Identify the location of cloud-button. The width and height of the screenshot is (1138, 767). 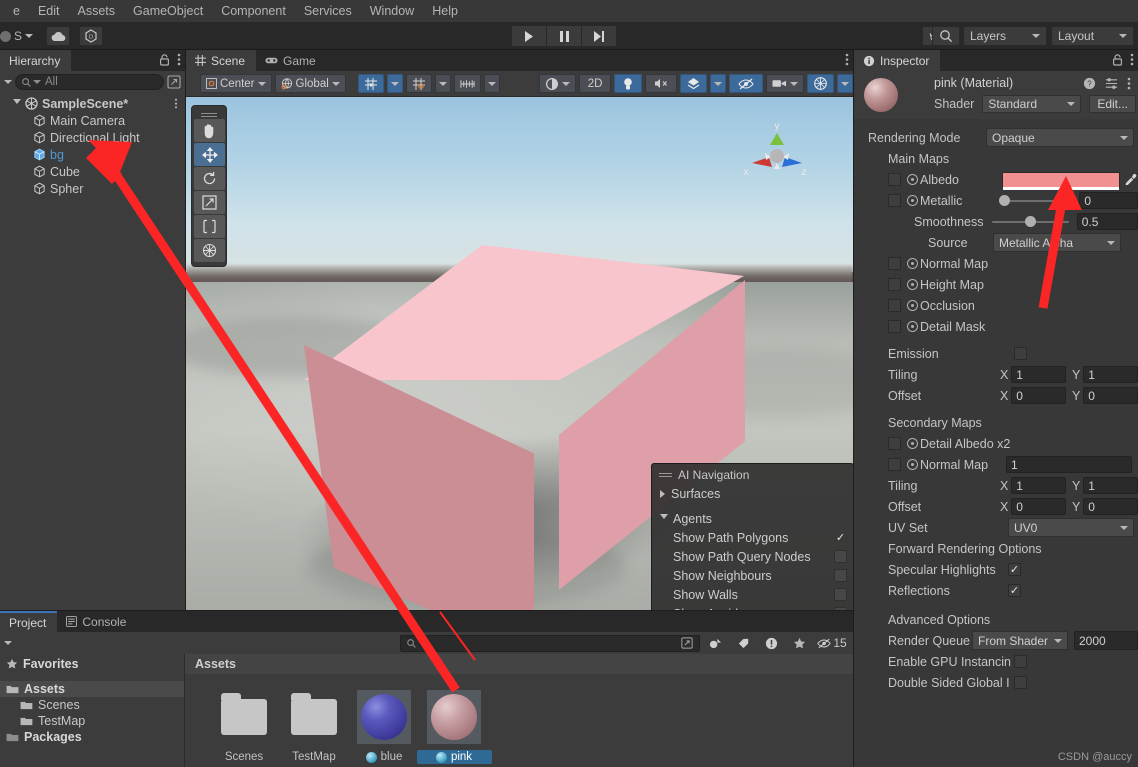
(58, 36).